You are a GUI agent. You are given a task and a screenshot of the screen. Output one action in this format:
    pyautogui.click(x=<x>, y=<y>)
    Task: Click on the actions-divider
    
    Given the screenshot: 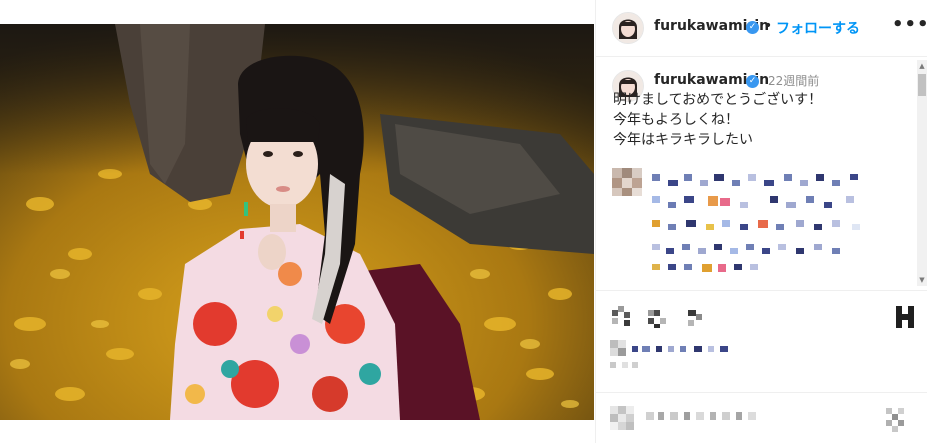 What is the action you would take?
    pyautogui.click(x=761, y=290)
    